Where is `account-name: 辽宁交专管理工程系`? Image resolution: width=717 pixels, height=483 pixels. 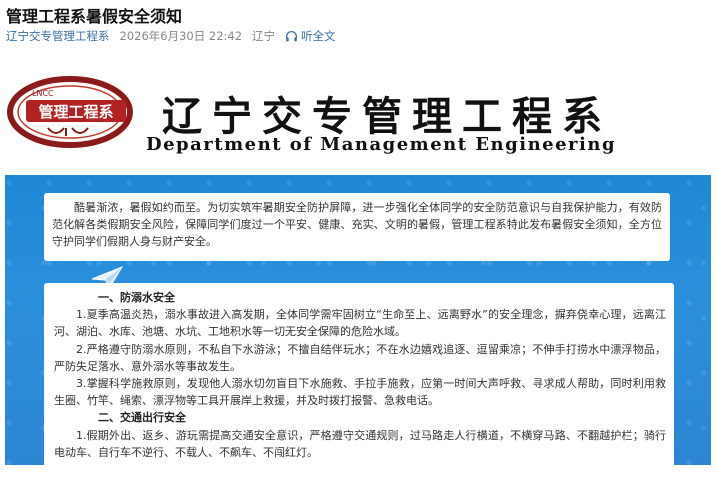
account-name: 辽宁交专管理工程系 is located at coordinates (58, 36).